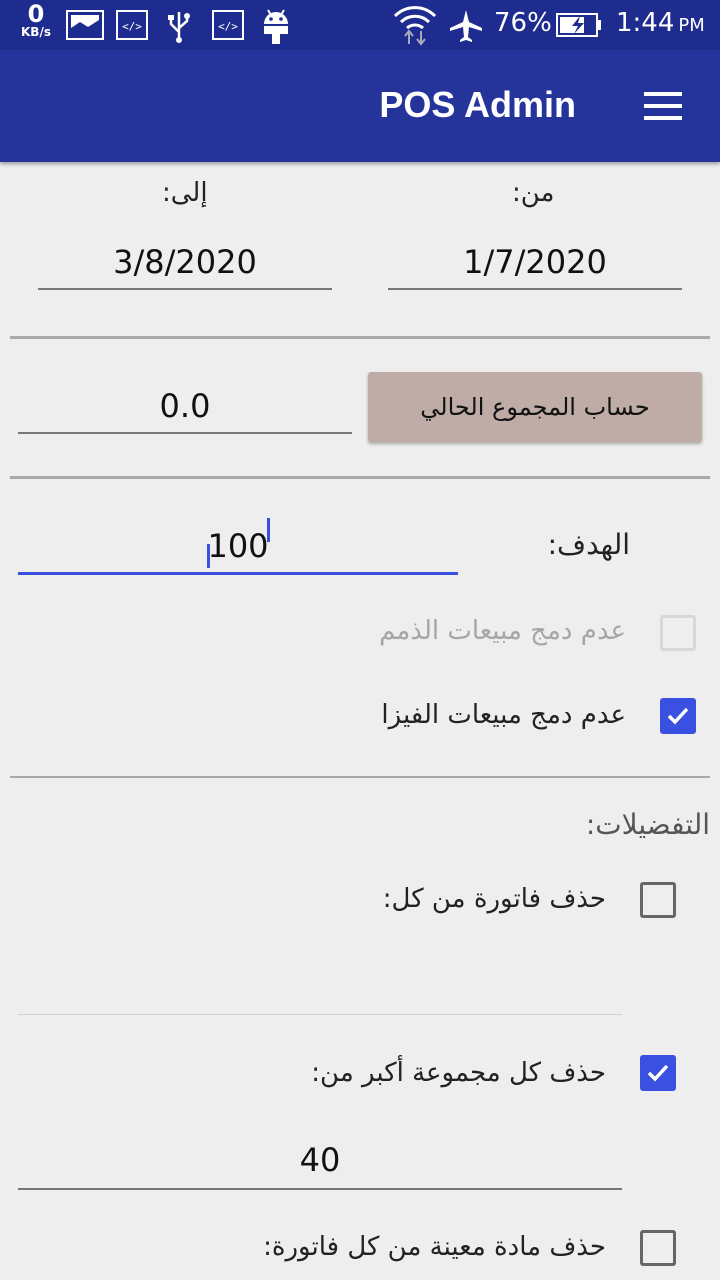 The width and height of the screenshot is (720, 1280). I want to click on clock-ampm: PM, so click(691, 25).